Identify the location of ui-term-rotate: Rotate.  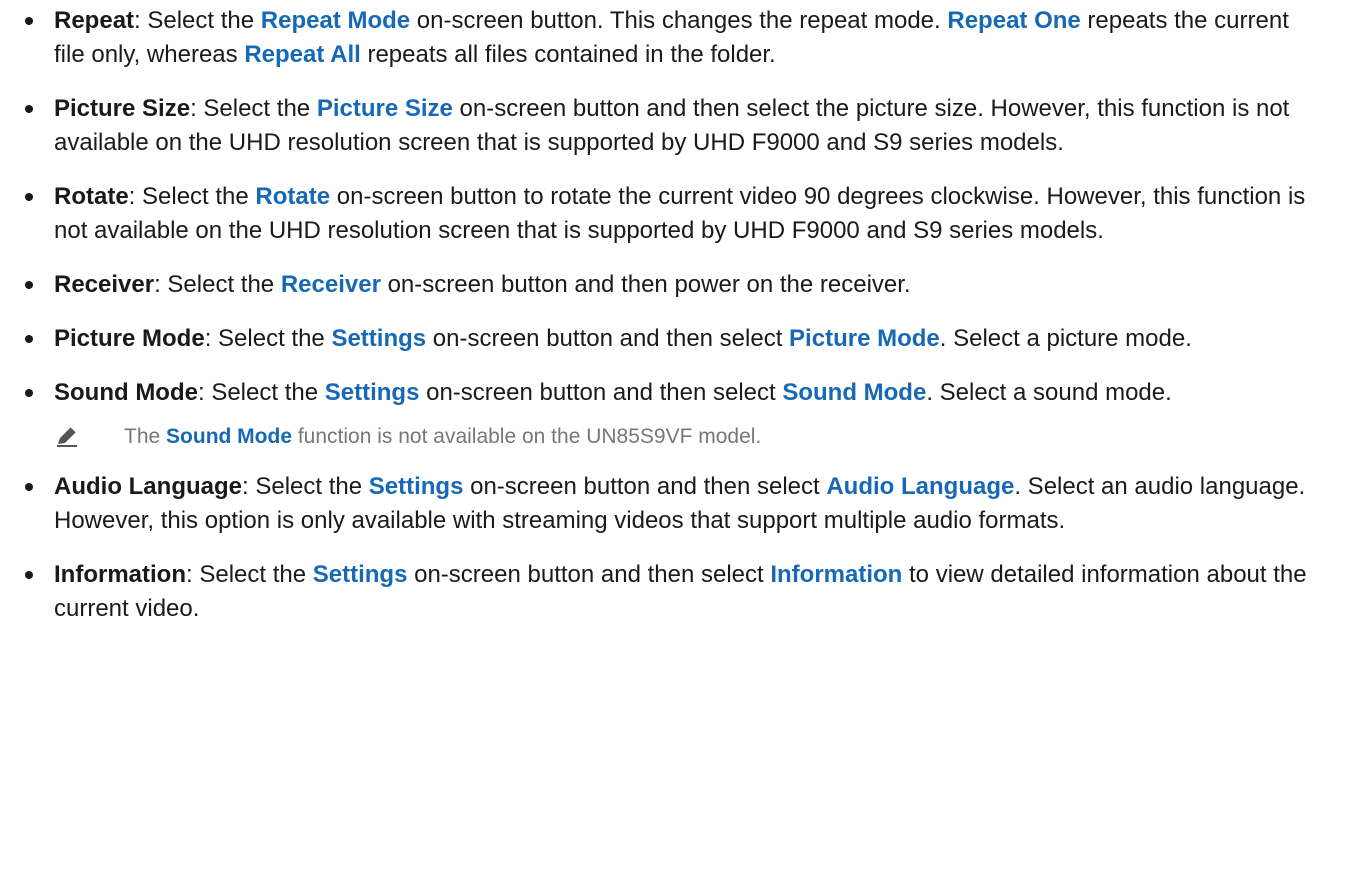
(293, 196).